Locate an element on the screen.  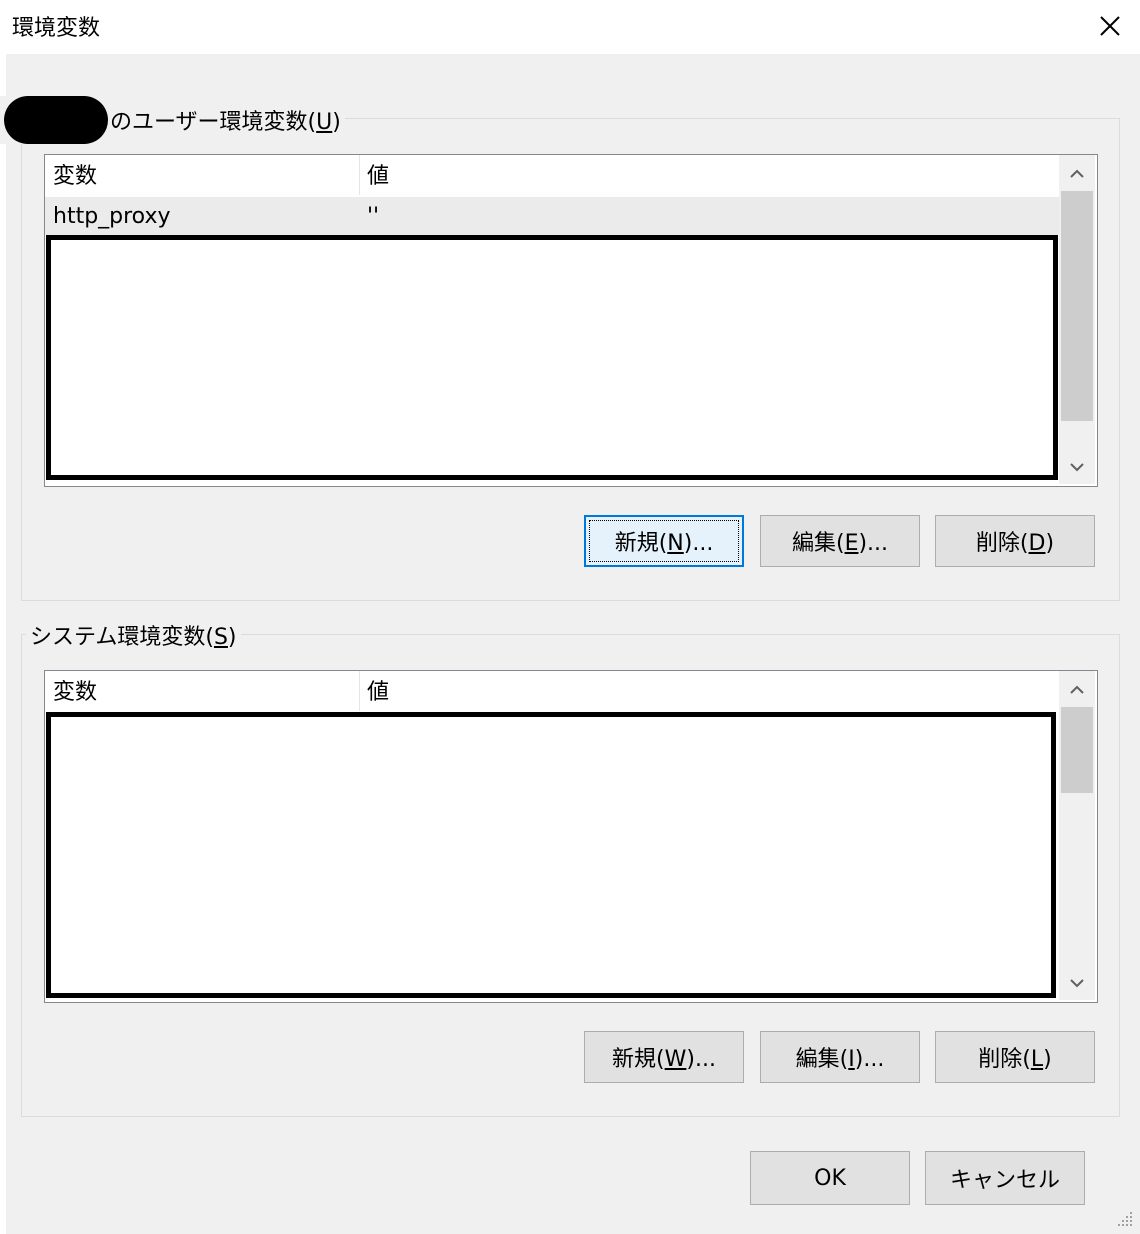
ok-button: OK is located at coordinates (830, 1178).